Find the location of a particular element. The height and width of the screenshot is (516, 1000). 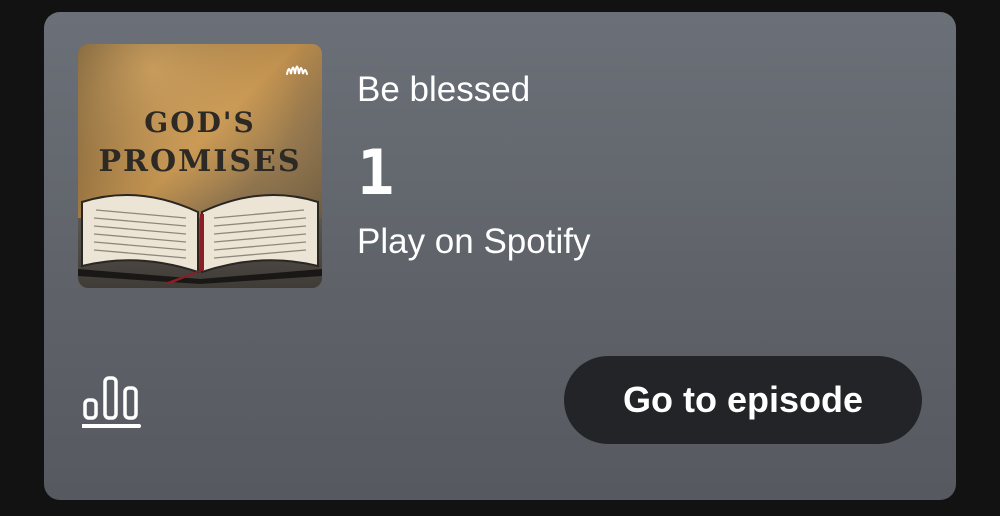

open-bible-illustration is located at coordinates (200, 238).